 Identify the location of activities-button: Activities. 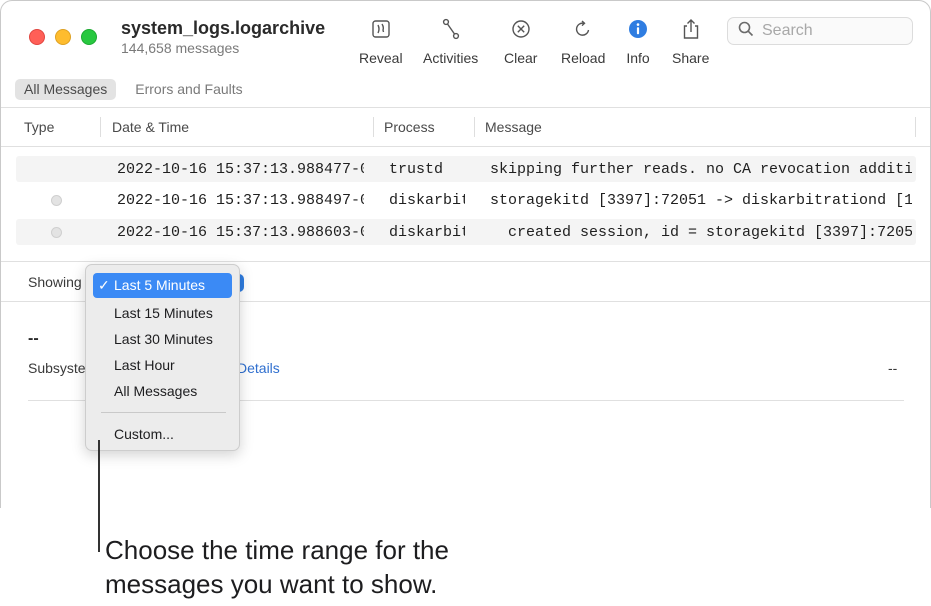
(450, 41).